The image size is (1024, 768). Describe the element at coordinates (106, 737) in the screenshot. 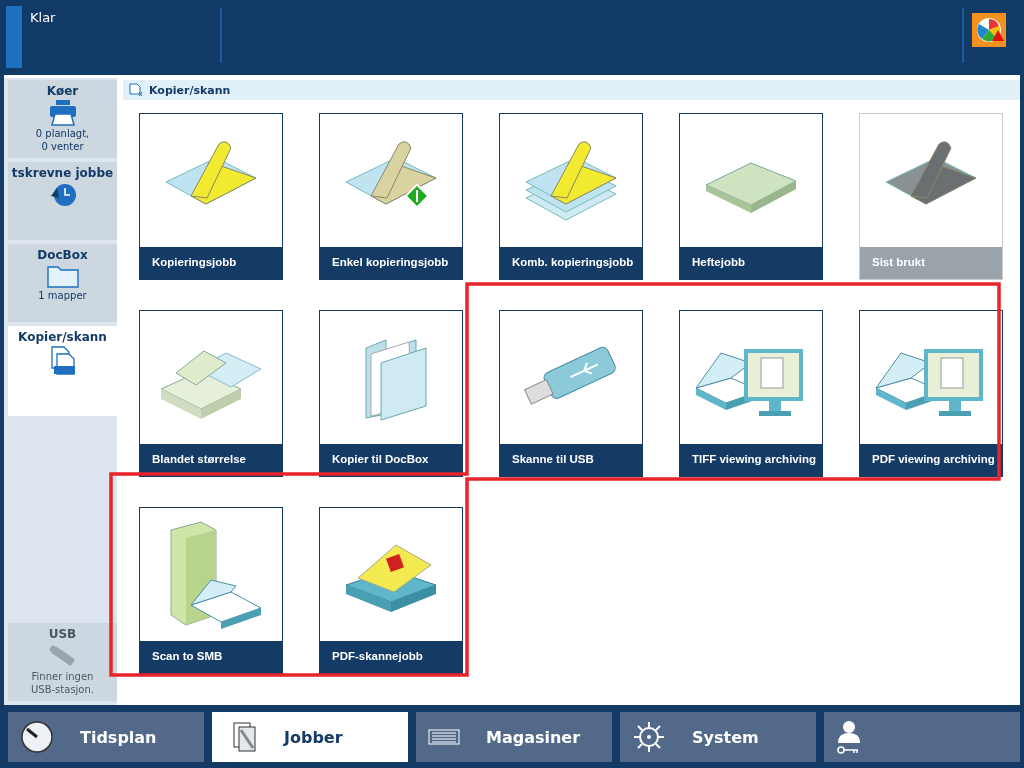

I see `nav-tab: Tidsplan` at that location.